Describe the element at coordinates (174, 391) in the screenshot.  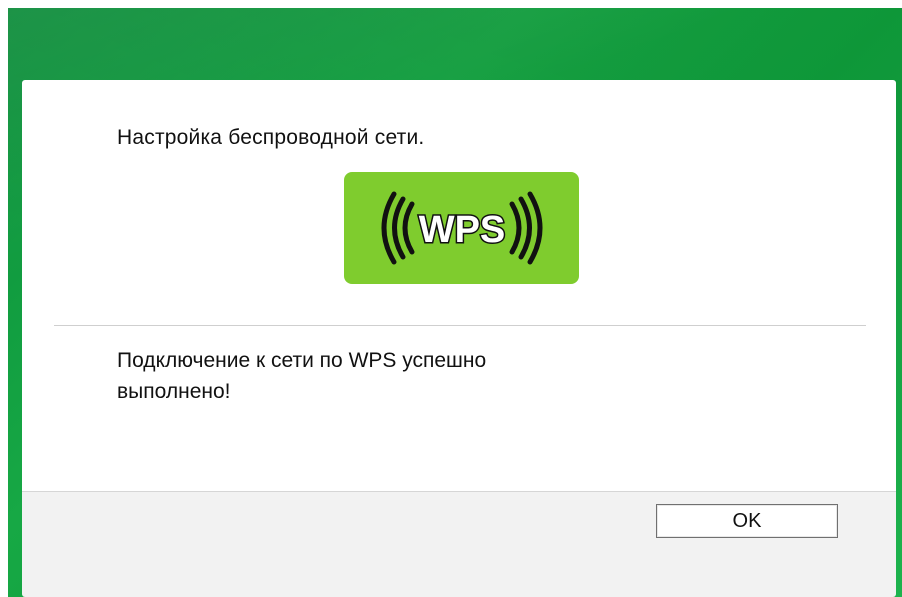
I see `status-message-line-2: выполнено!` at that location.